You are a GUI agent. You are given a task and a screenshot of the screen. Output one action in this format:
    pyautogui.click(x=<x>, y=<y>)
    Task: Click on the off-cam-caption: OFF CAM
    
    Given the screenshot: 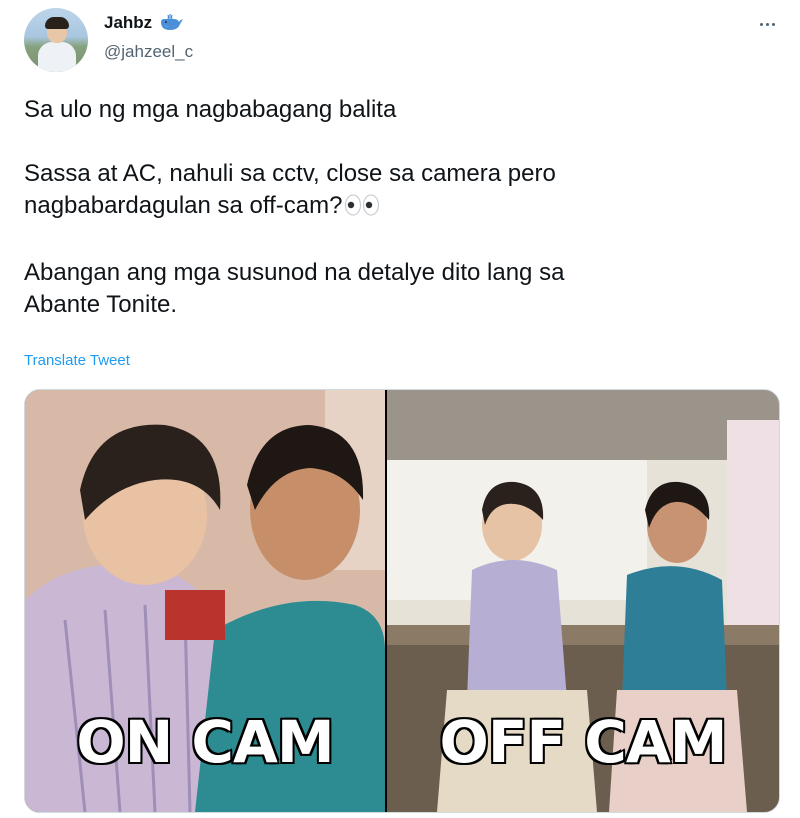 What is the action you would take?
    pyautogui.click(x=583, y=742)
    